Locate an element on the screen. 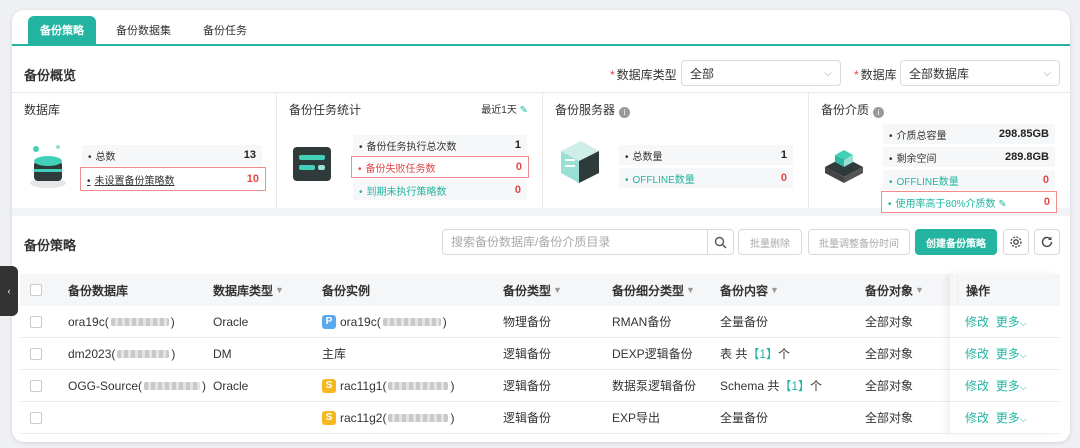  stat-media-free: 剩余空间 289.8GB is located at coordinates (969, 157).